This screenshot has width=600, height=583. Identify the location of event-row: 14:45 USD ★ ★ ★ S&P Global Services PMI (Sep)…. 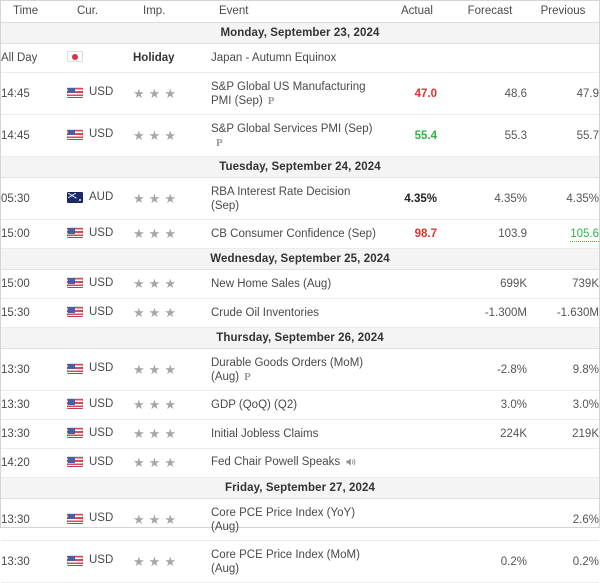
(300, 135).